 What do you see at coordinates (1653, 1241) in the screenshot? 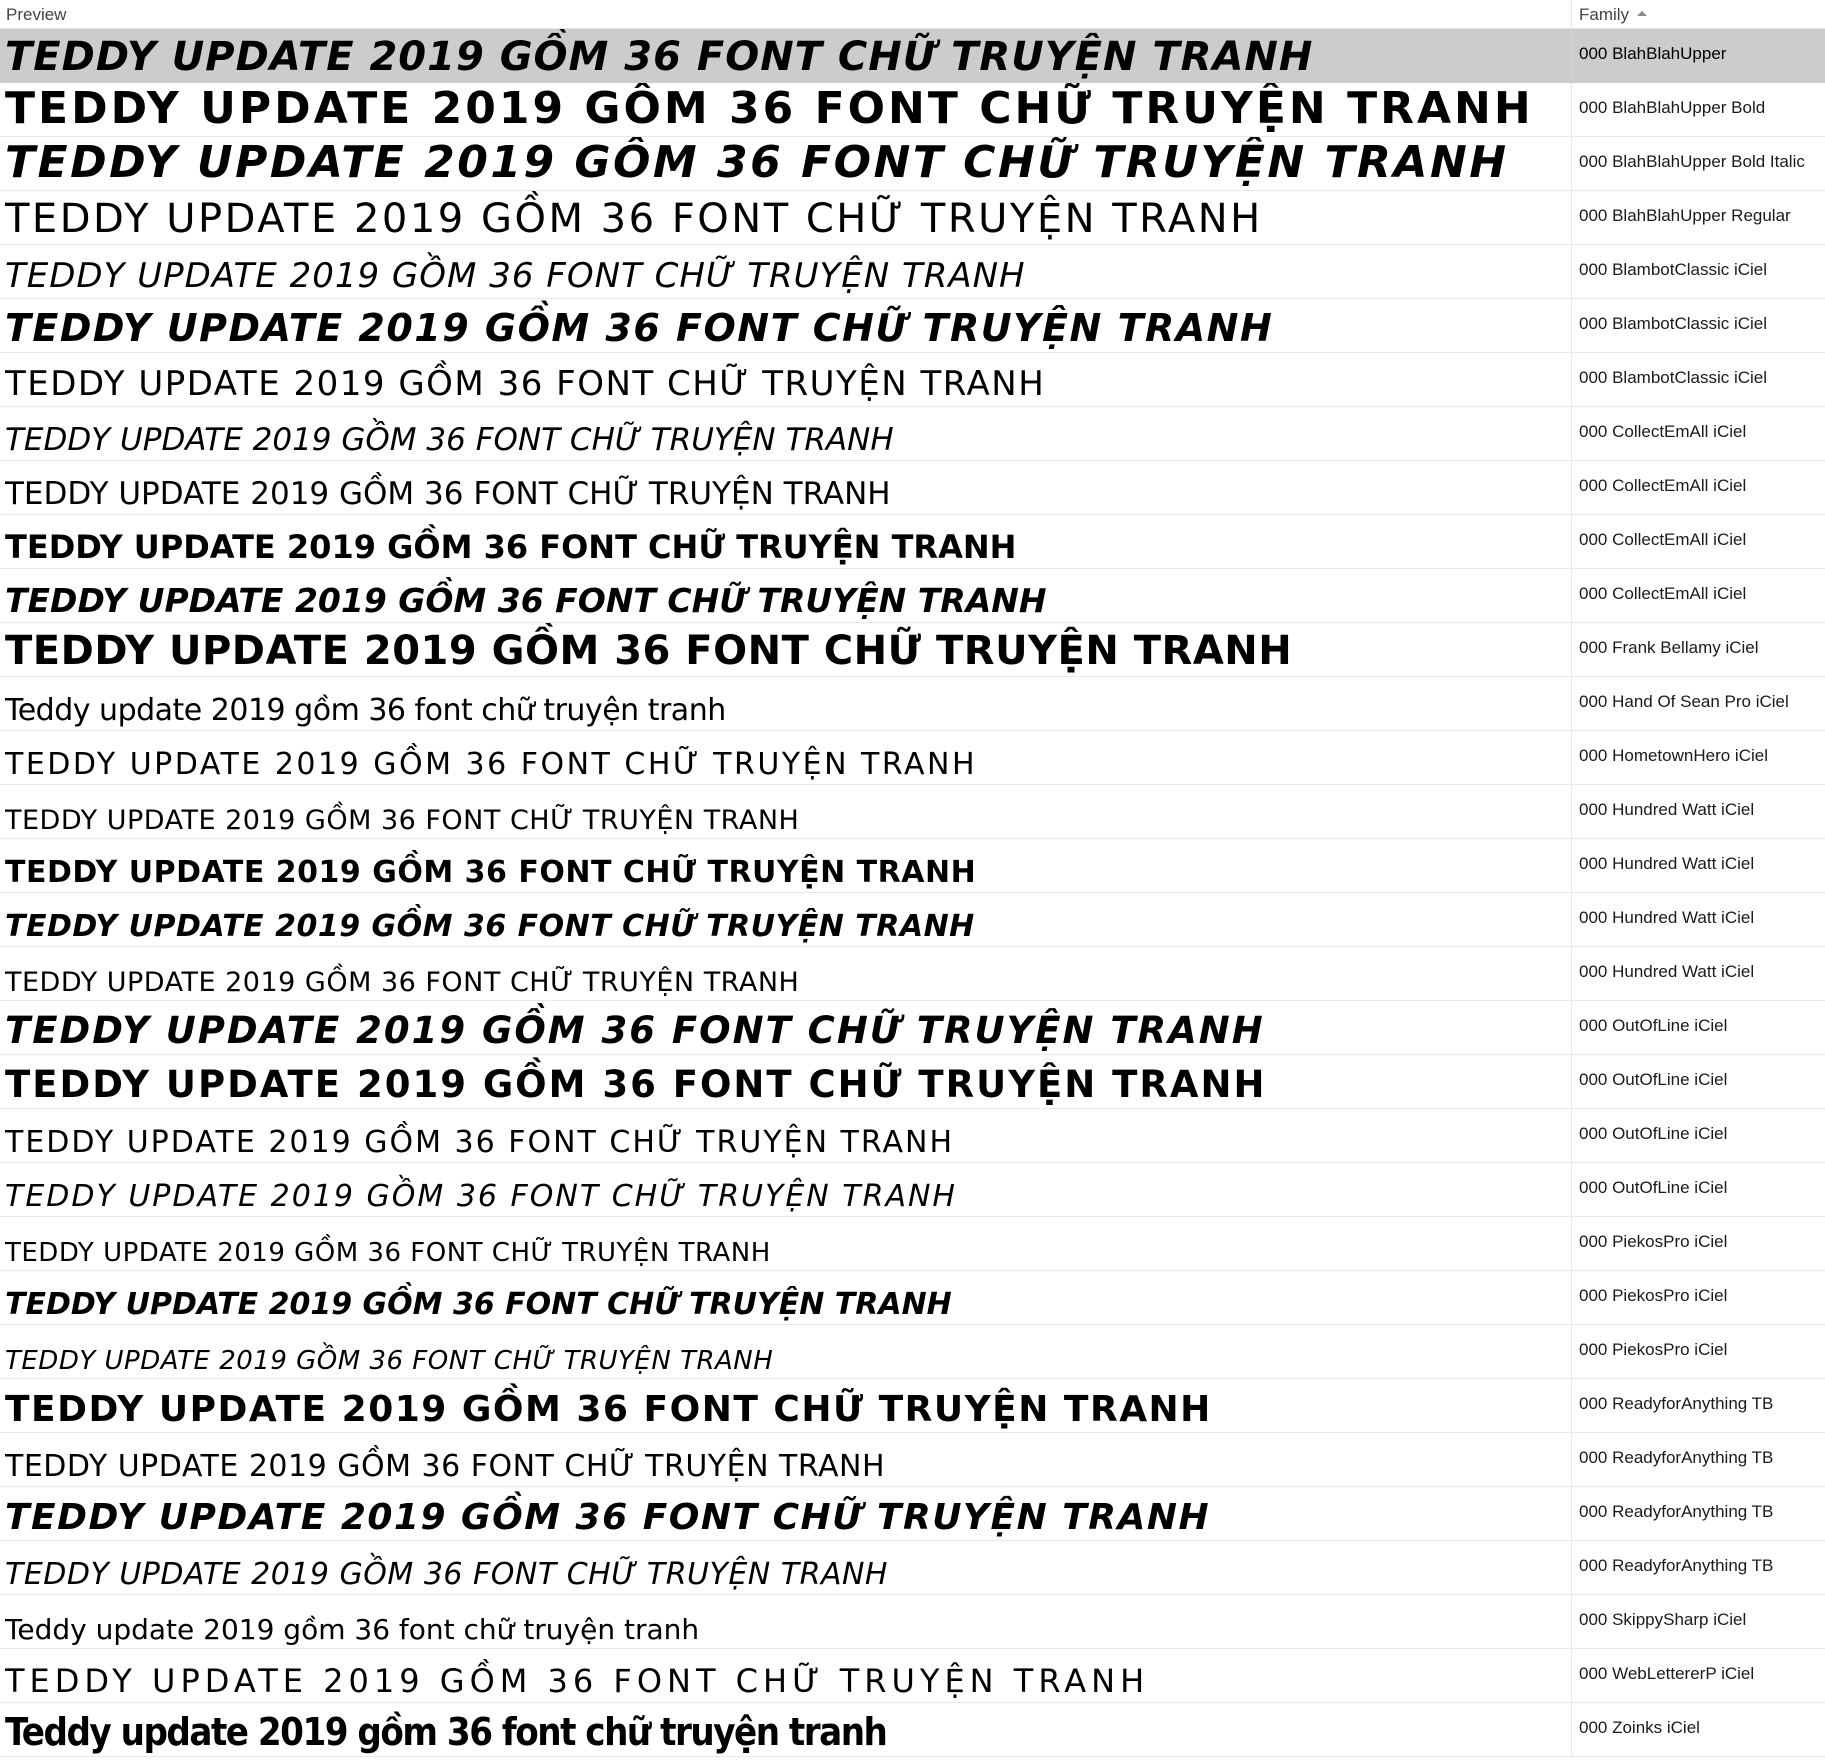
I see `font-family-name: 000 PiekosPro iCiel` at bounding box center [1653, 1241].